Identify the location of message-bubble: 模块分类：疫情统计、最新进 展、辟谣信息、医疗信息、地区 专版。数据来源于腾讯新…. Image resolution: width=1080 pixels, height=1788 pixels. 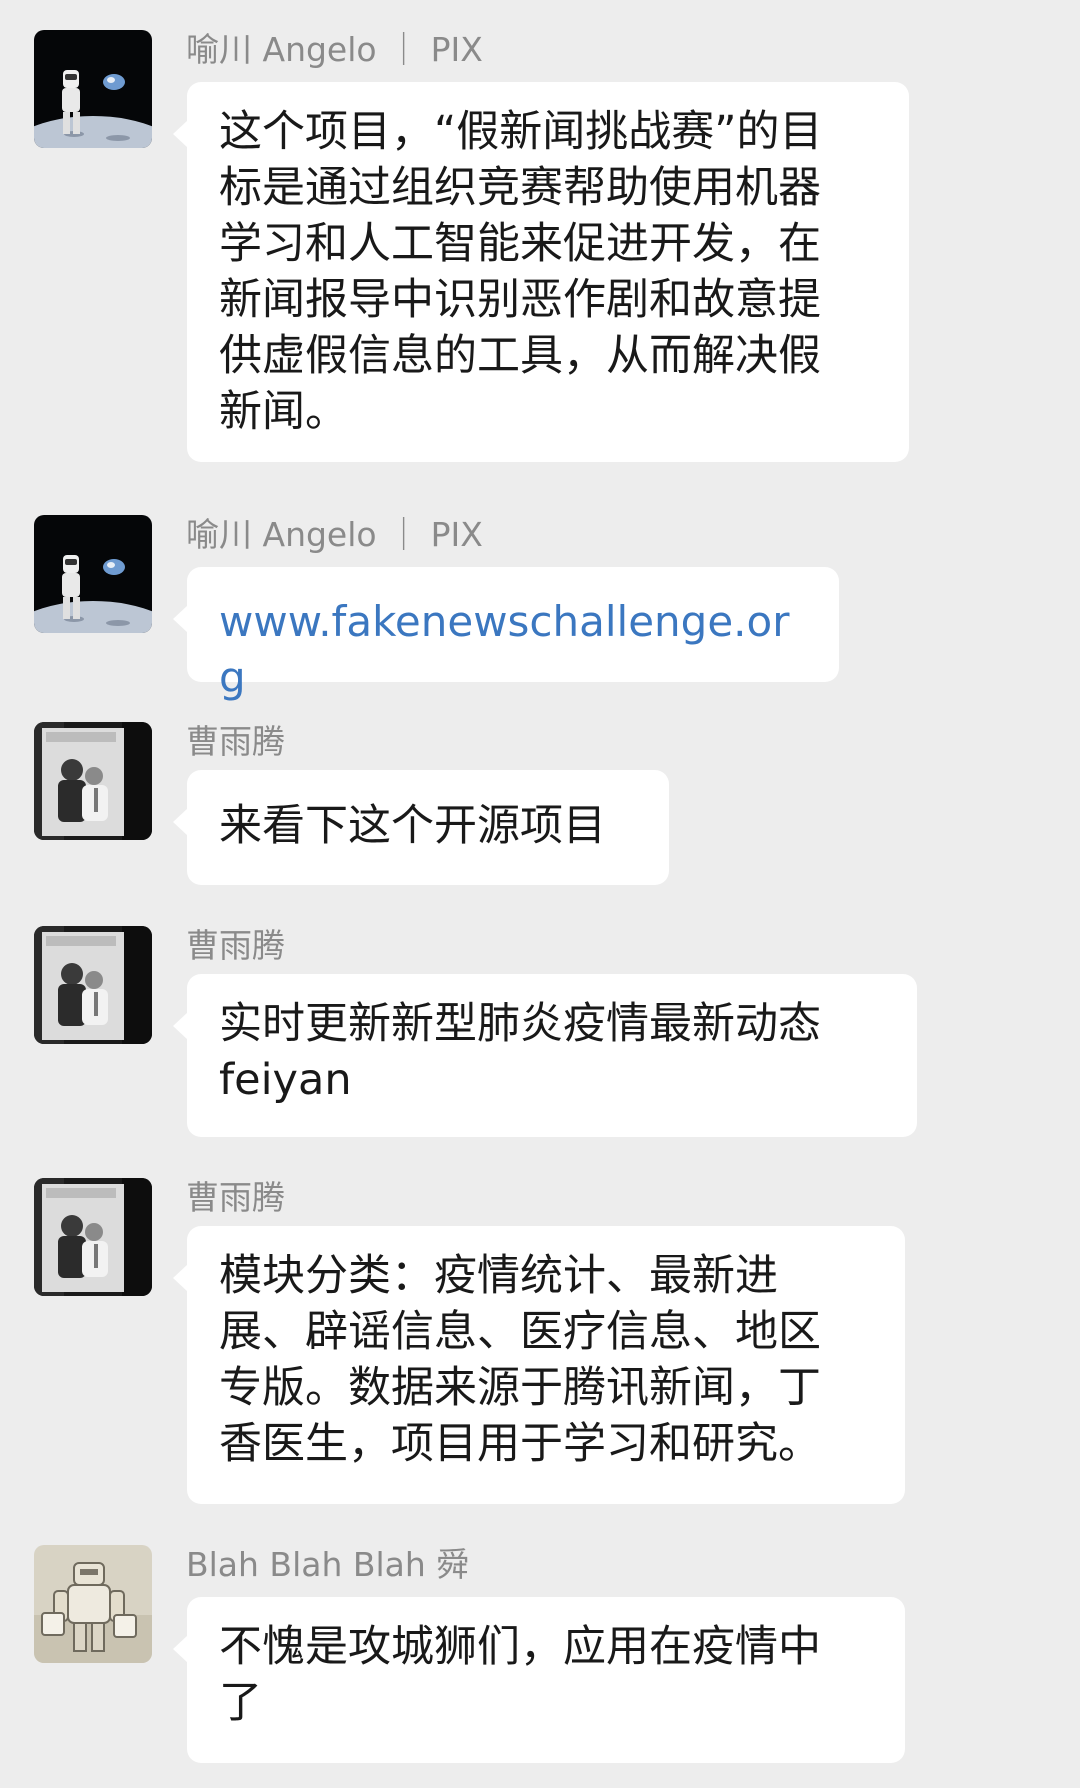
(539, 1365).